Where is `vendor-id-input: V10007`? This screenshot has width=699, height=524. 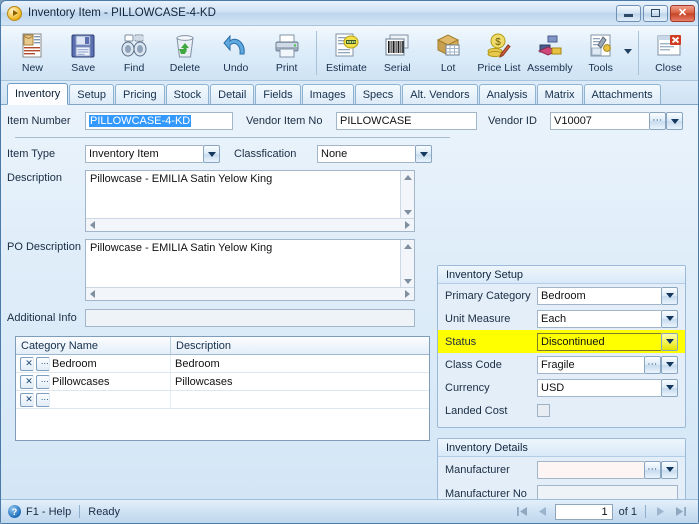
vendor-id-input: V10007 is located at coordinates (599, 121).